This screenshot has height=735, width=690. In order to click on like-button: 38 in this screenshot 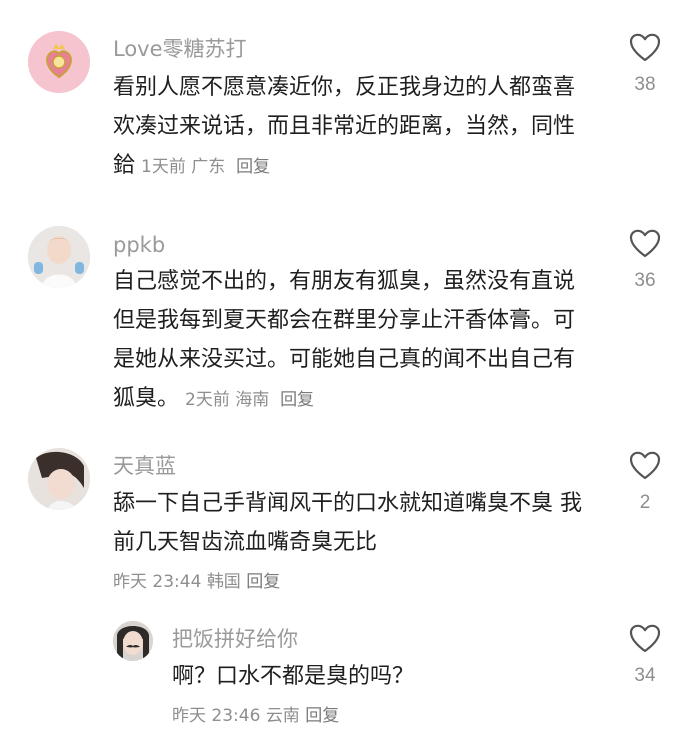, I will do `click(645, 64)`.